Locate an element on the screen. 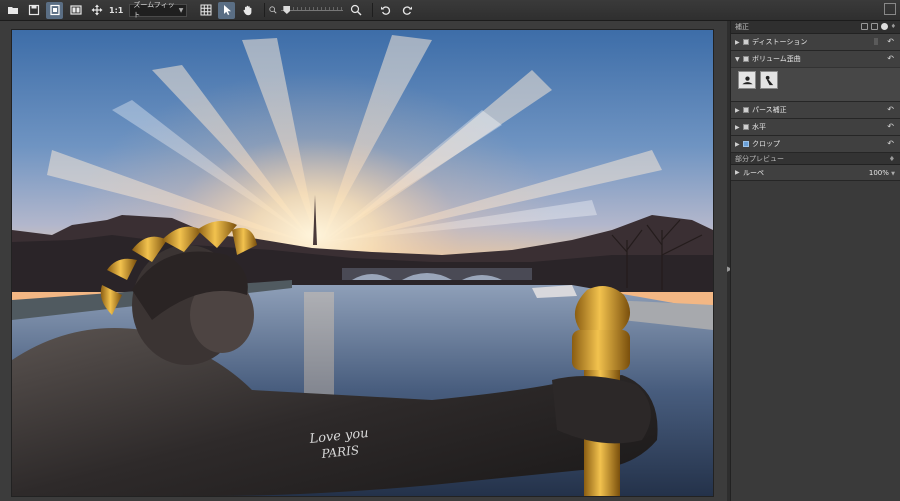 This screenshot has width=900, height=501. panel-title: 補正 is located at coordinates (742, 27).